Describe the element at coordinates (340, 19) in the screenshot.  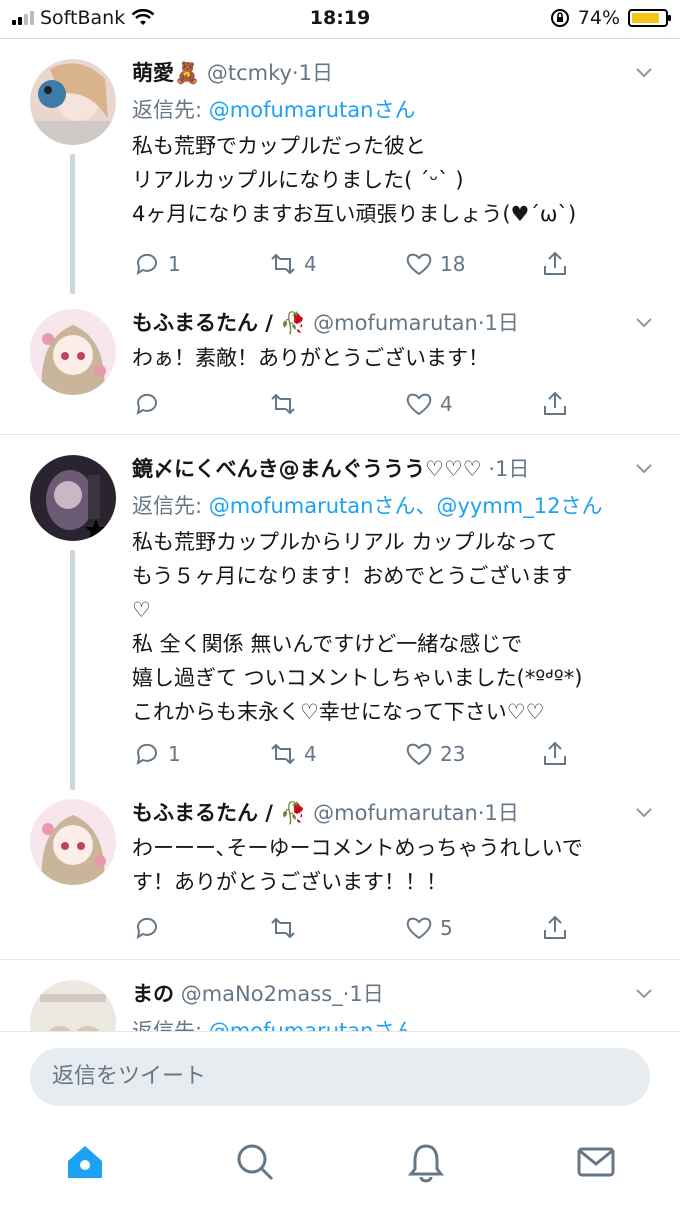
I see `status-bar: SoftBank 18:19 74%` at that location.